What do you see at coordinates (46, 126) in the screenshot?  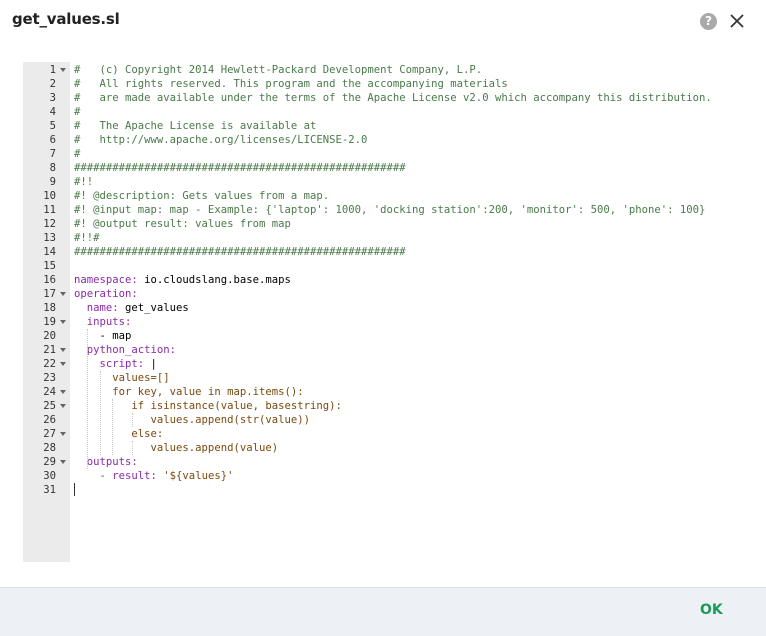 I see `gutter-row: 5` at bounding box center [46, 126].